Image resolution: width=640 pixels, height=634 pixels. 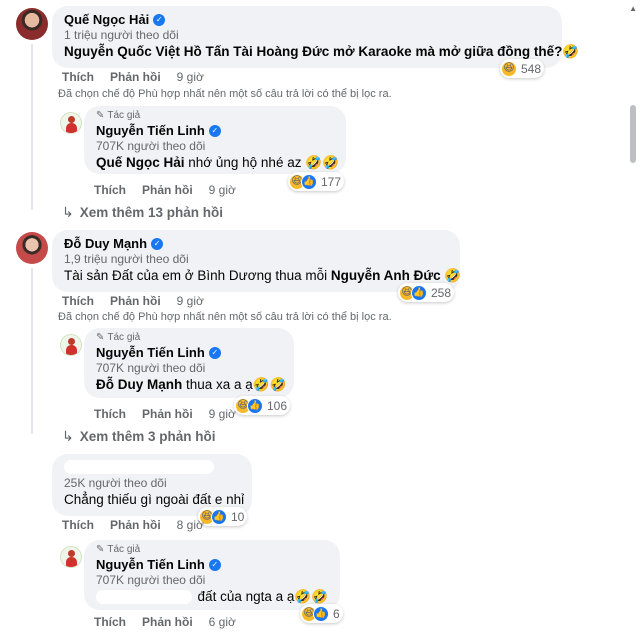 I want to click on reaction-summary: 😆 👍 258, so click(x=426, y=292).